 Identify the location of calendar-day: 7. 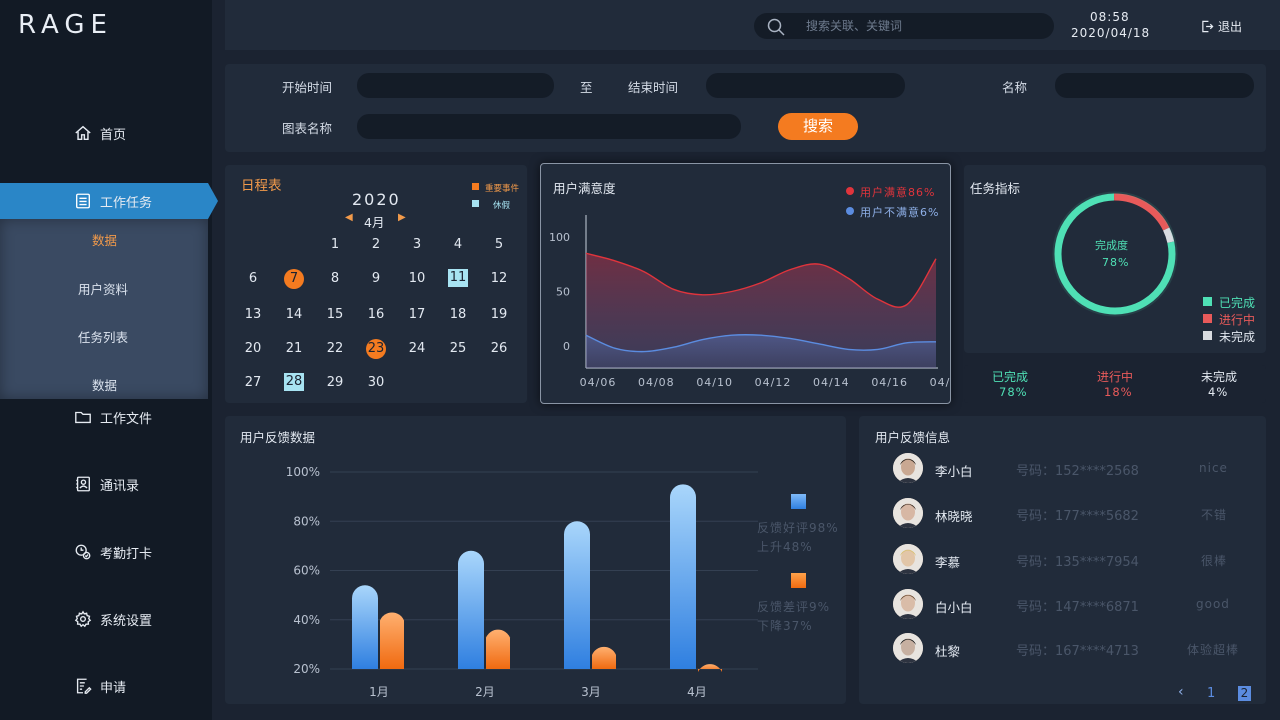
(294, 279).